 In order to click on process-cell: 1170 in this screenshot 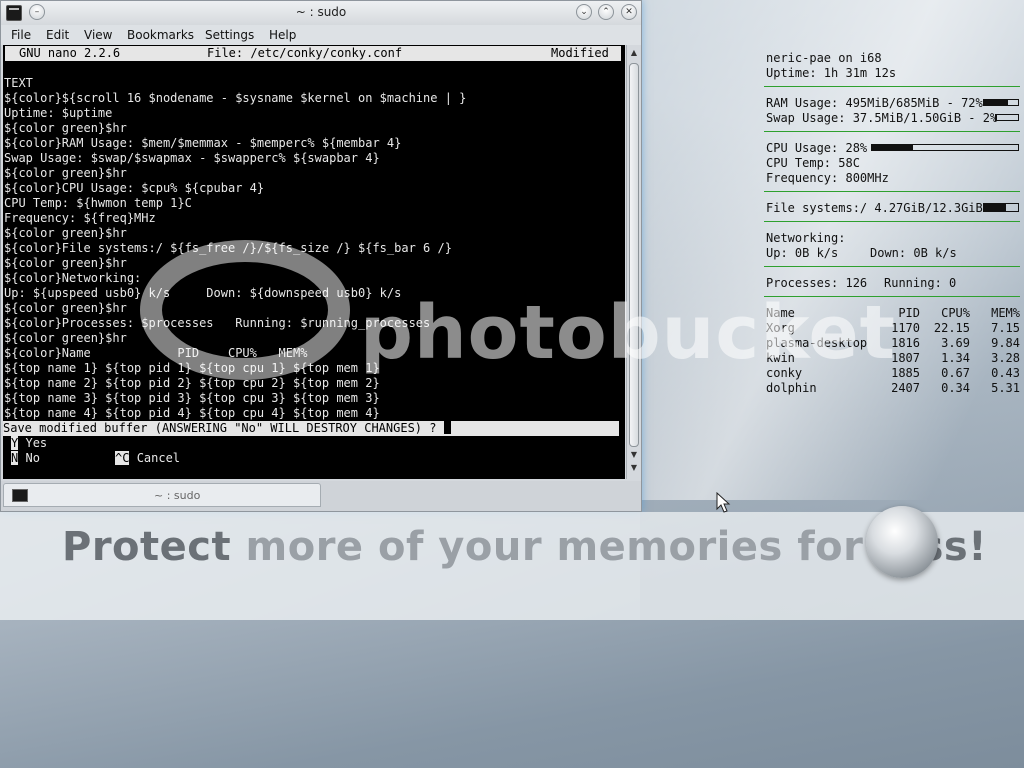, I will do `click(905, 328)`.